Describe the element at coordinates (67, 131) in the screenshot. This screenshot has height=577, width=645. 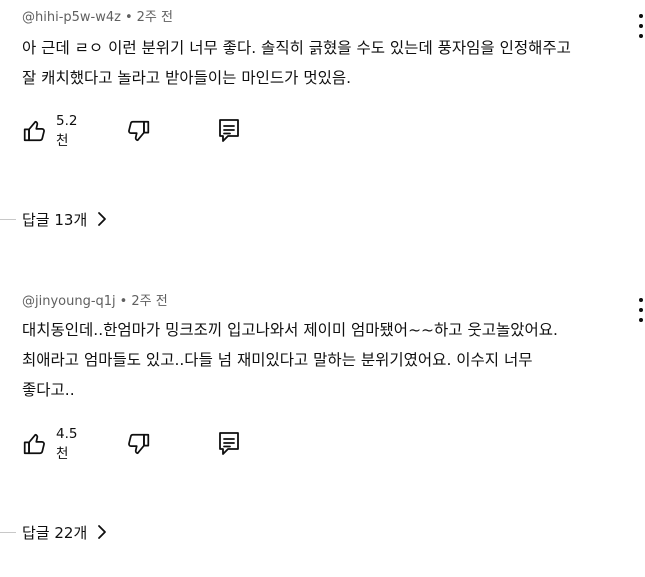
I see `like-count: 5.2천` at that location.